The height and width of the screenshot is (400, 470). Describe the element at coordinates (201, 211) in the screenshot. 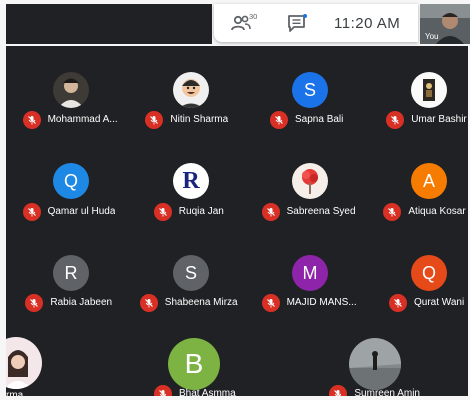

I see `participant-name: Ruqia Jan` at that location.